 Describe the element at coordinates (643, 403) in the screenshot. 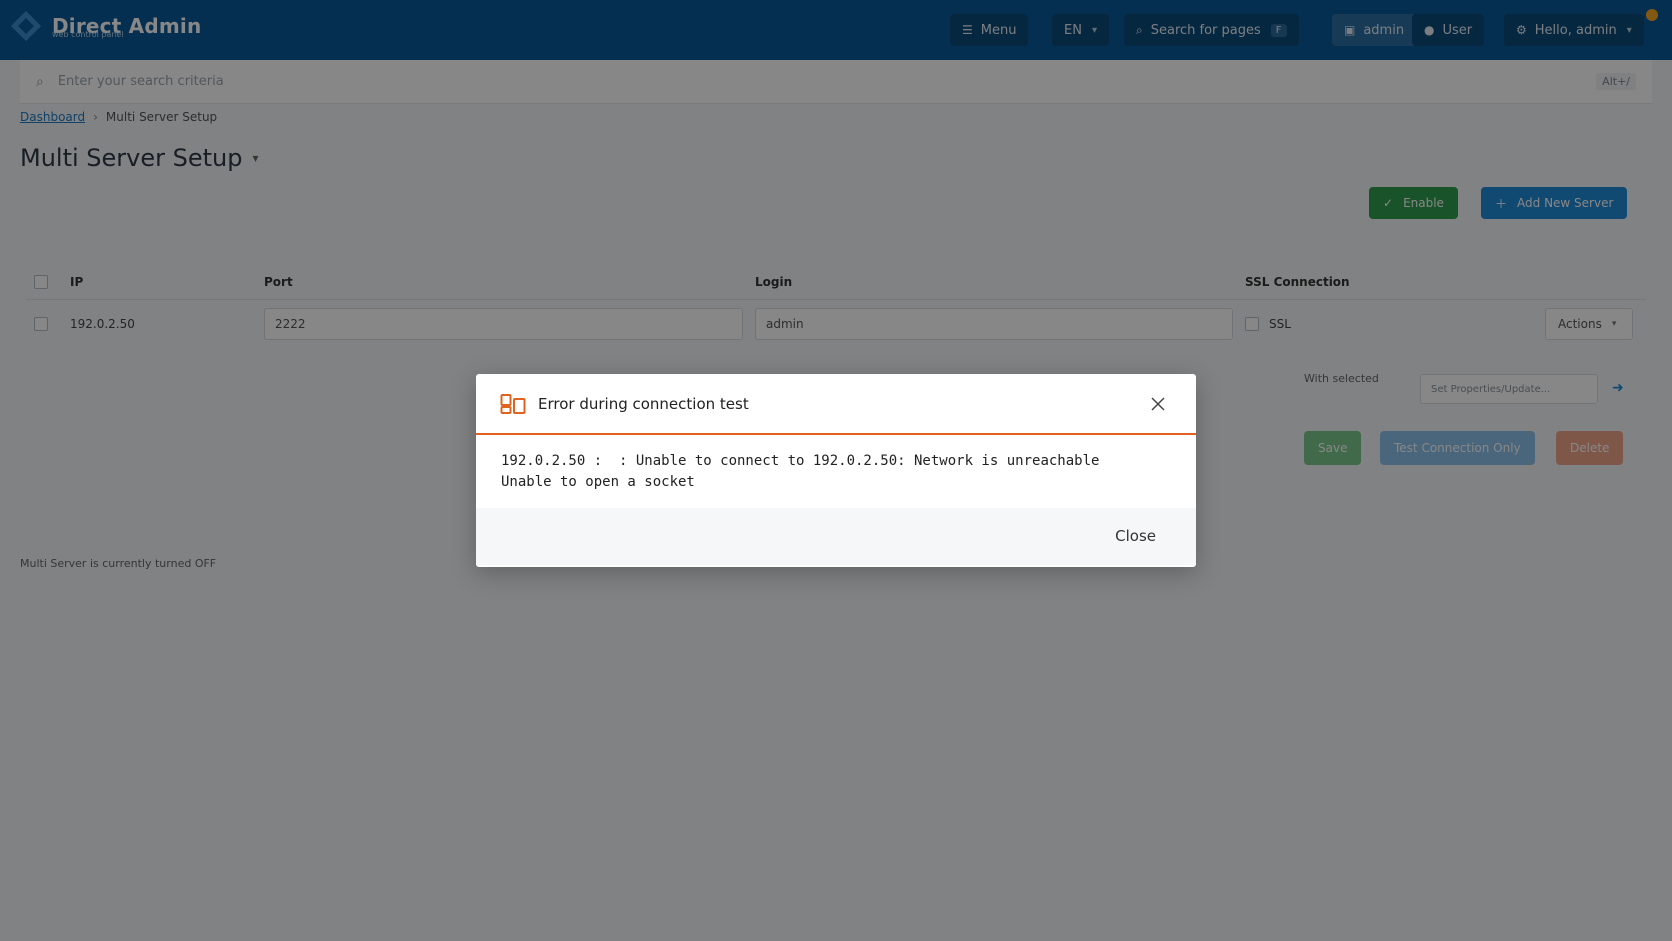

I see `dialog-title: Error during connection test` at that location.